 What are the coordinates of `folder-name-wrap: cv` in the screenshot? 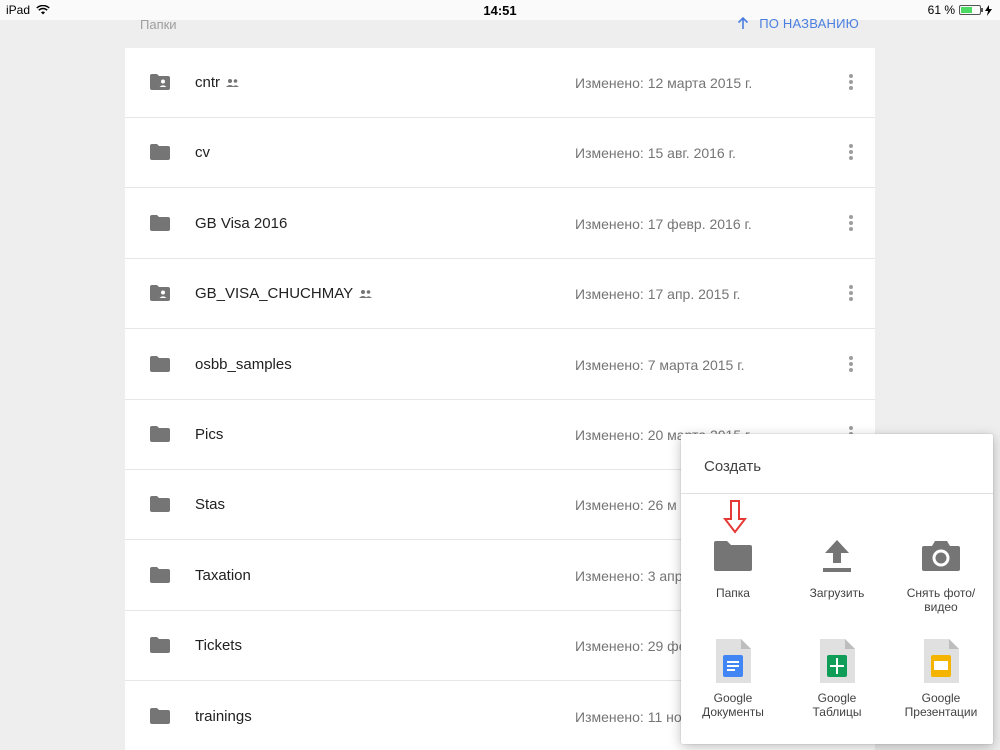 It's located at (202, 152).